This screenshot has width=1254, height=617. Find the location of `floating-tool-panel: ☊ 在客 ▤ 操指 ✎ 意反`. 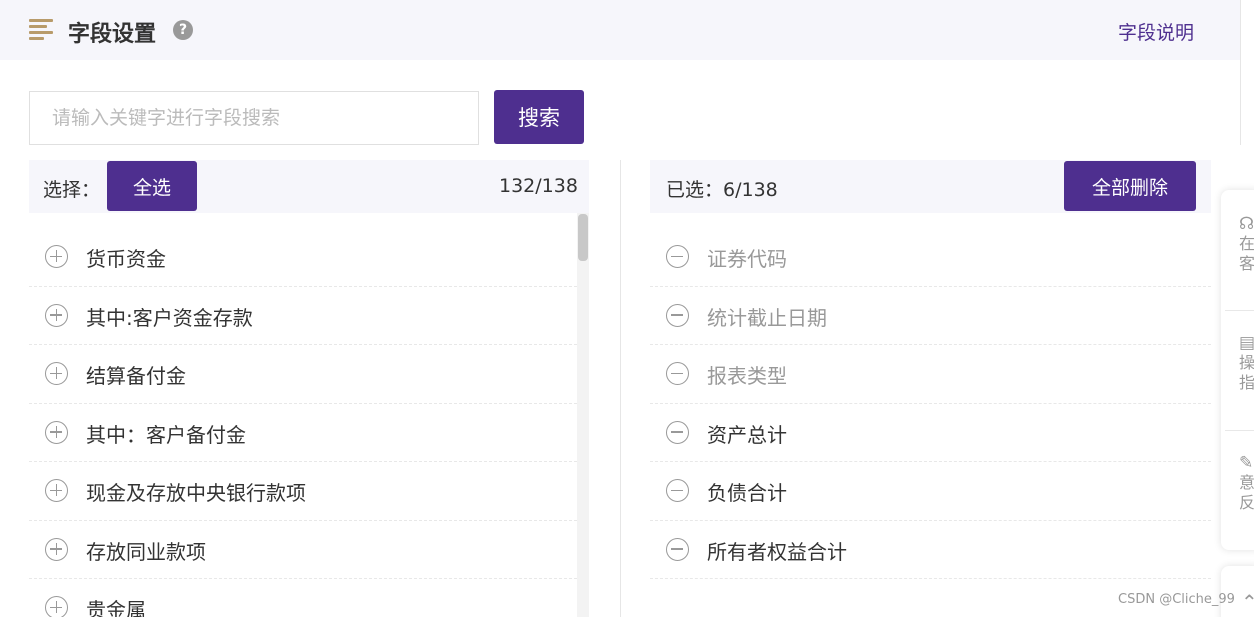

floating-tool-panel: ☊ 在客 ▤ 操指 ✎ 意反 is located at coordinates (1237, 370).